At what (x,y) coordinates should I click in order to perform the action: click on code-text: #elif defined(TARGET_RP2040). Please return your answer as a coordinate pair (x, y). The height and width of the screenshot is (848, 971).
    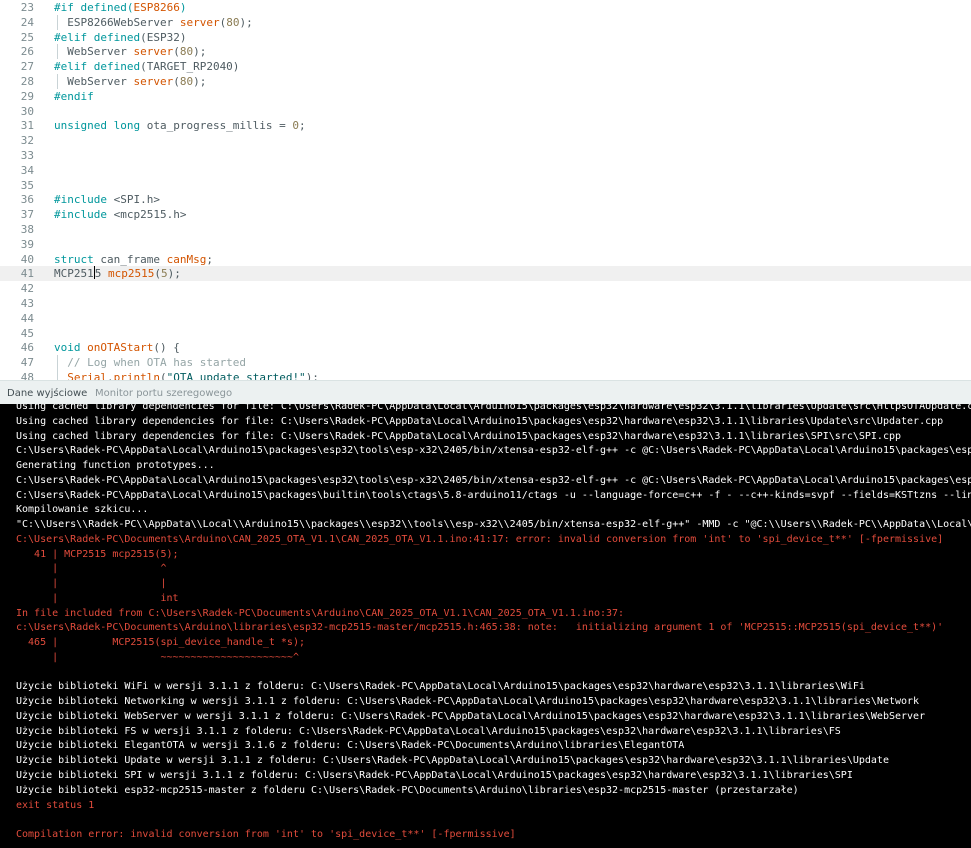
    Looking at the image, I should click on (146, 66).